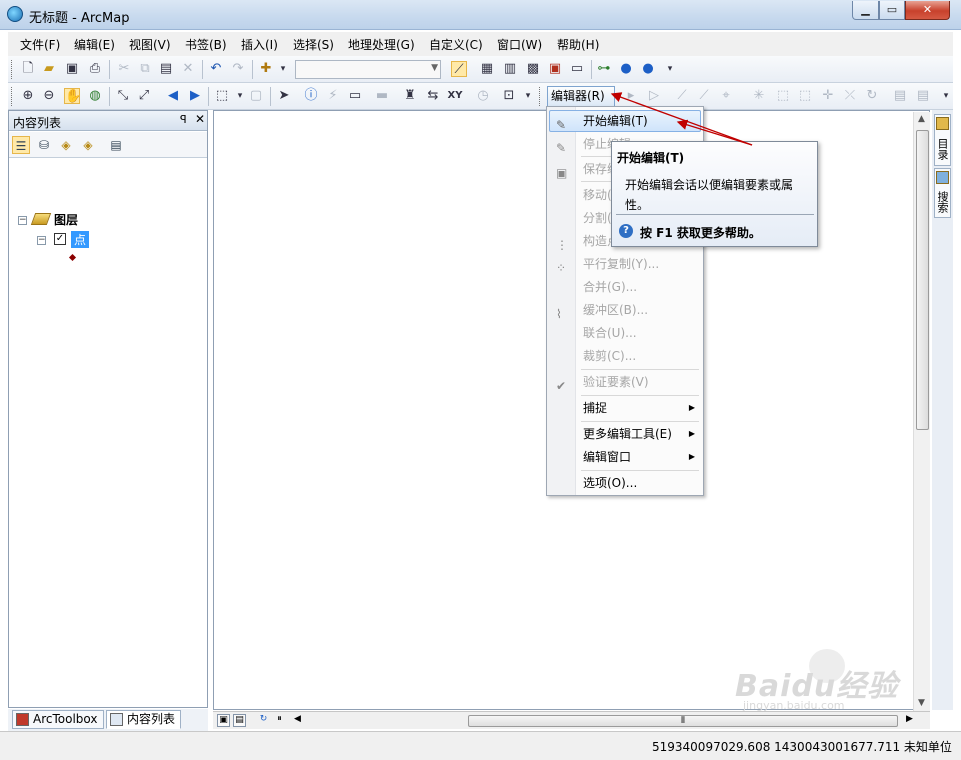 The height and width of the screenshot is (760, 961). I want to click on find-binoculars-icon: ♜, so click(410, 96).